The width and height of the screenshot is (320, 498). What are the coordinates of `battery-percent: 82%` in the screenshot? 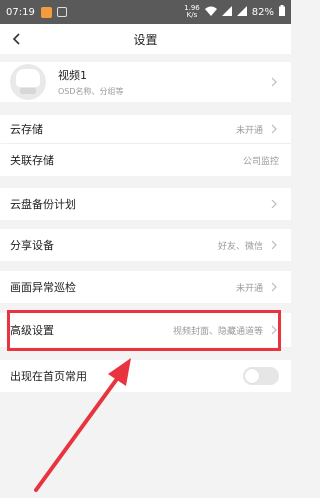 It's located at (262, 12).